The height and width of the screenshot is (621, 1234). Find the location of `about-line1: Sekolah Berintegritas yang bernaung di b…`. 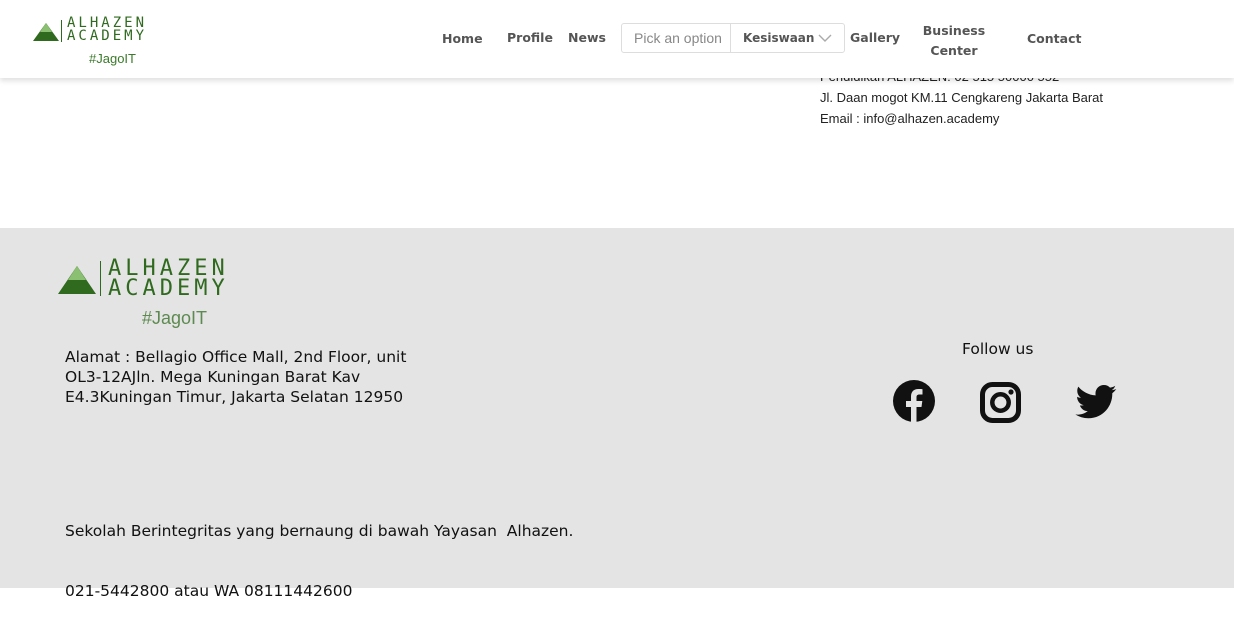

about-line1: Sekolah Berintegritas yang bernaung di b… is located at coordinates (319, 531).